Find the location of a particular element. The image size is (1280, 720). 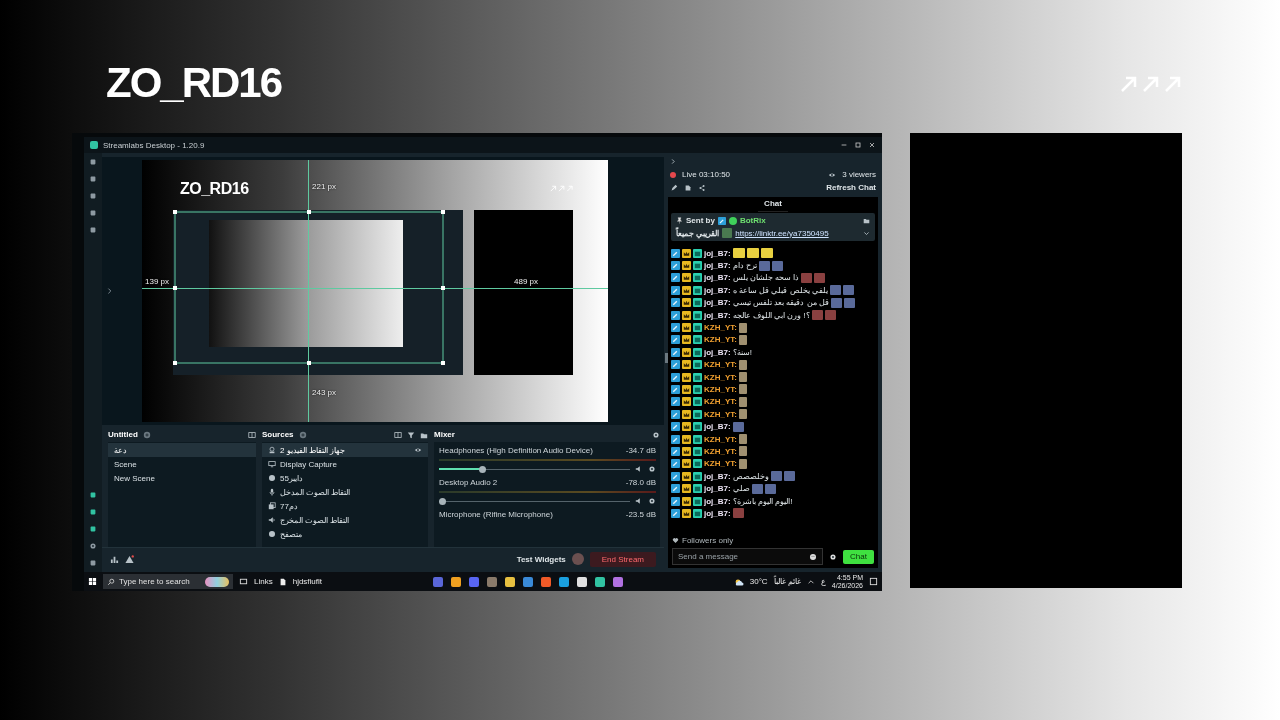

start-icon is located at coordinates (92, 581).